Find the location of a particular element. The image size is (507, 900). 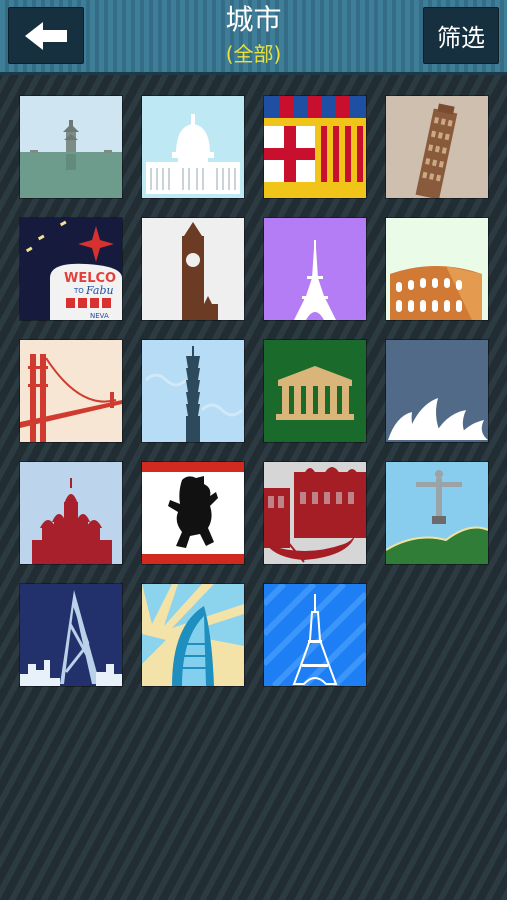

city-tile-san-francisco is located at coordinates (71, 391).